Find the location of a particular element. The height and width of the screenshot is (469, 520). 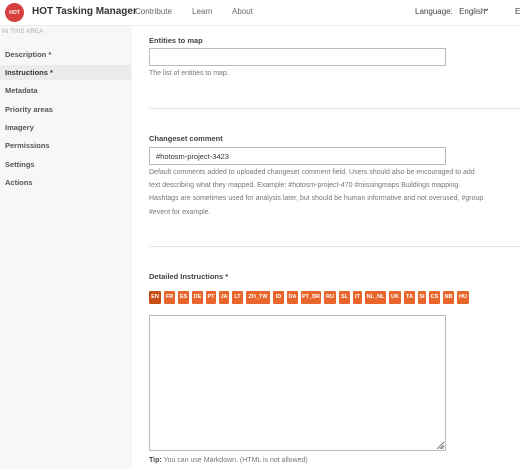

entities-label: Entities to map is located at coordinates (176, 40).